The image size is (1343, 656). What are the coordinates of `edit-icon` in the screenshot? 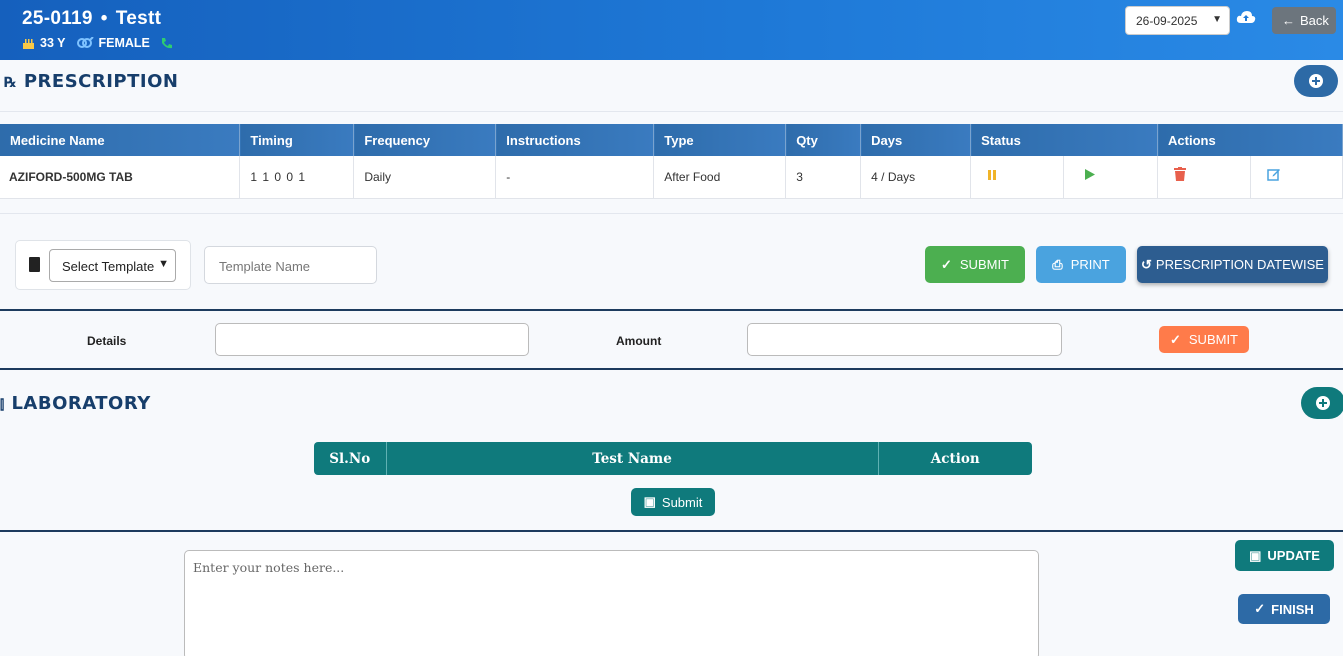 It's located at (1274, 174).